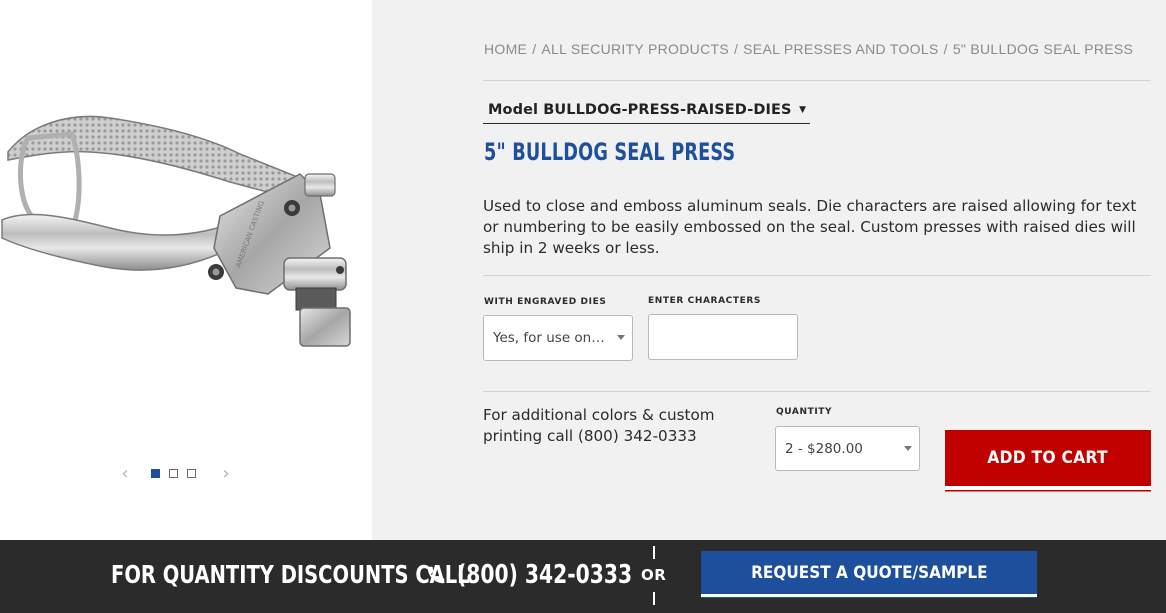  I want to click on breadcrumb-current-page: 5" BULLDOG SEAL PRESS, so click(1043, 49).